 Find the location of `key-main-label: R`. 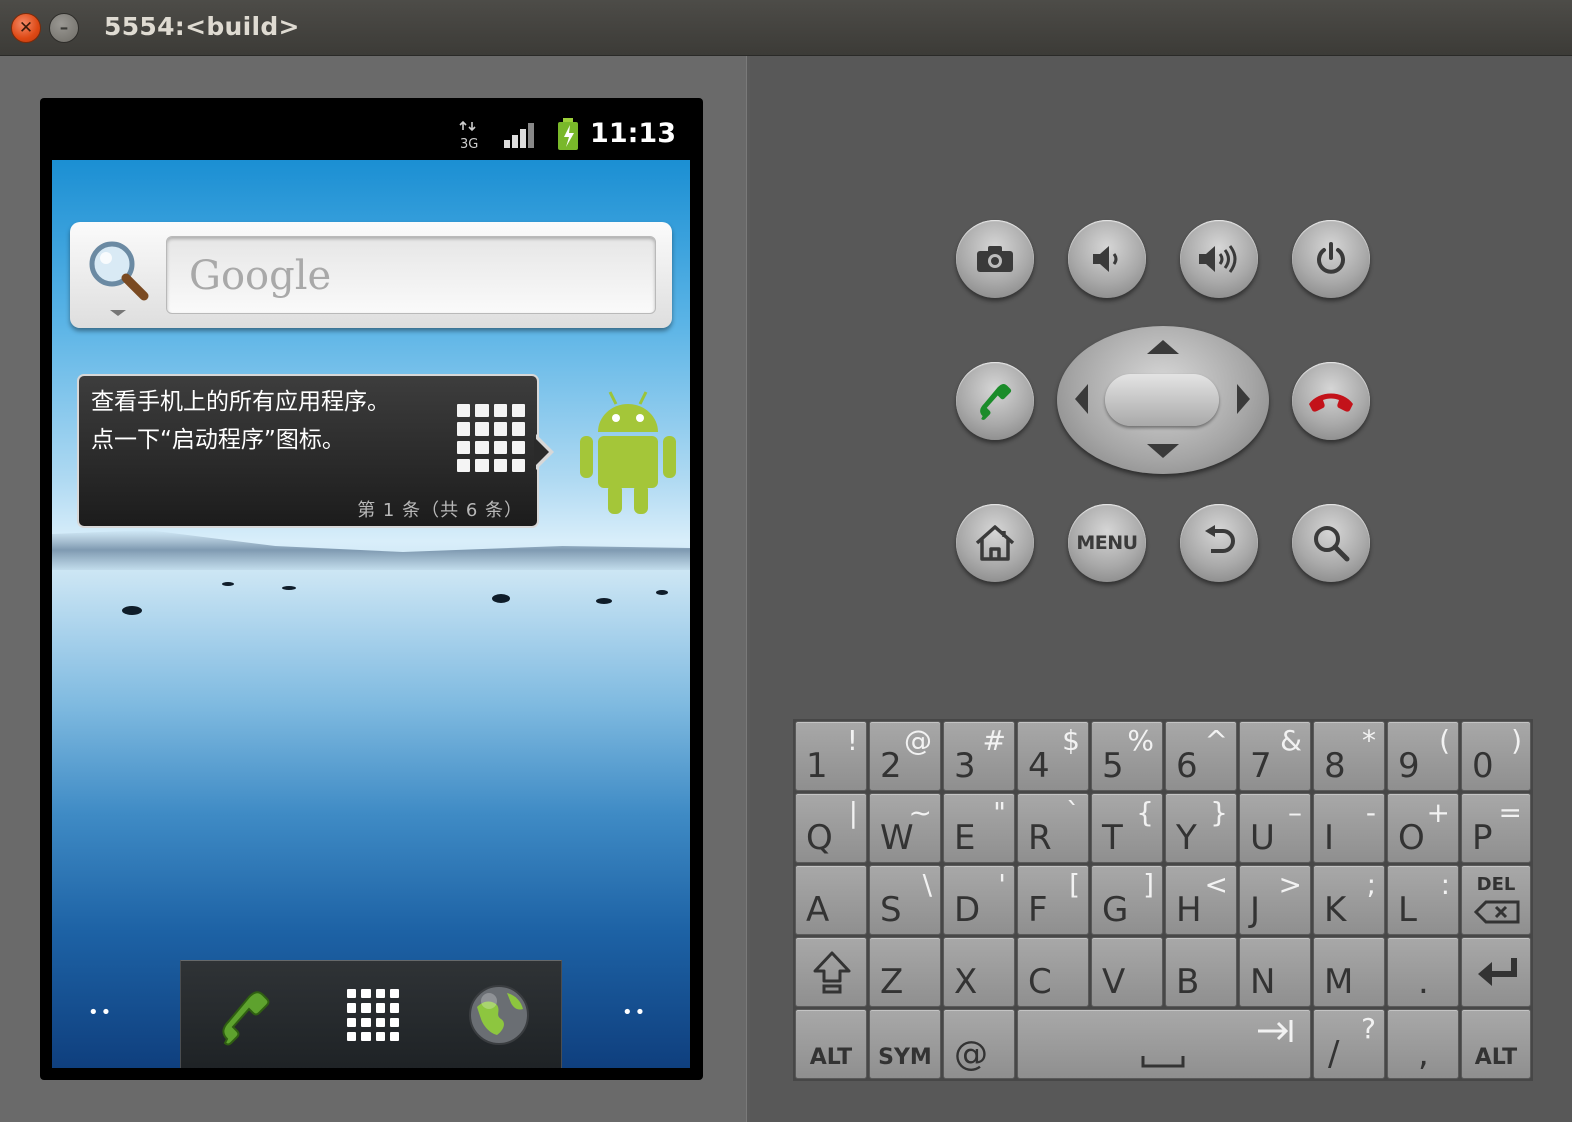

key-main-label: R is located at coordinates (1040, 838).